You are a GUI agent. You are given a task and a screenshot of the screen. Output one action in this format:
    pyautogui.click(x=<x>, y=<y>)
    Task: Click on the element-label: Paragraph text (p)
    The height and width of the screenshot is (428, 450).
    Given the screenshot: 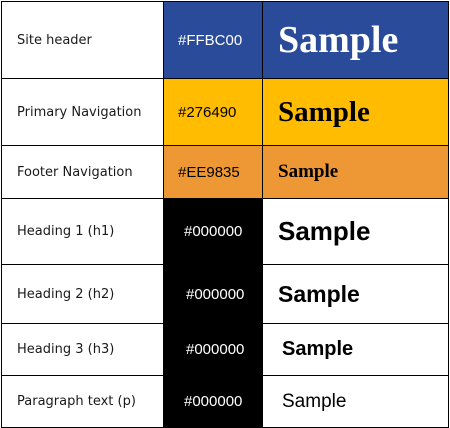 What is the action you would take?
    pyautogui.click(x=82, y=401)
    